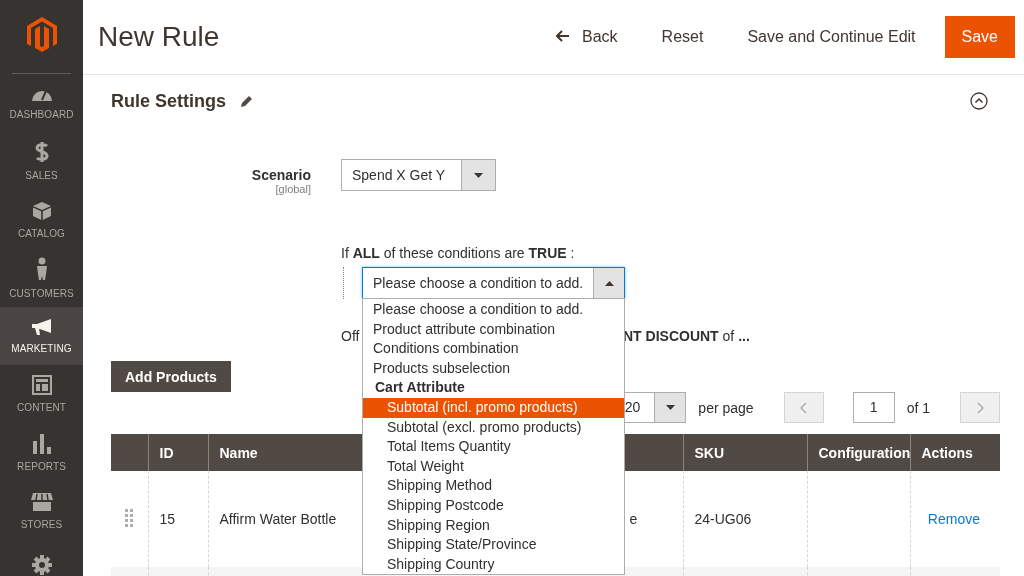  Describe the element at coordinates (804, 407) in the screenshot. I see `chevron-left-icon` at that location.